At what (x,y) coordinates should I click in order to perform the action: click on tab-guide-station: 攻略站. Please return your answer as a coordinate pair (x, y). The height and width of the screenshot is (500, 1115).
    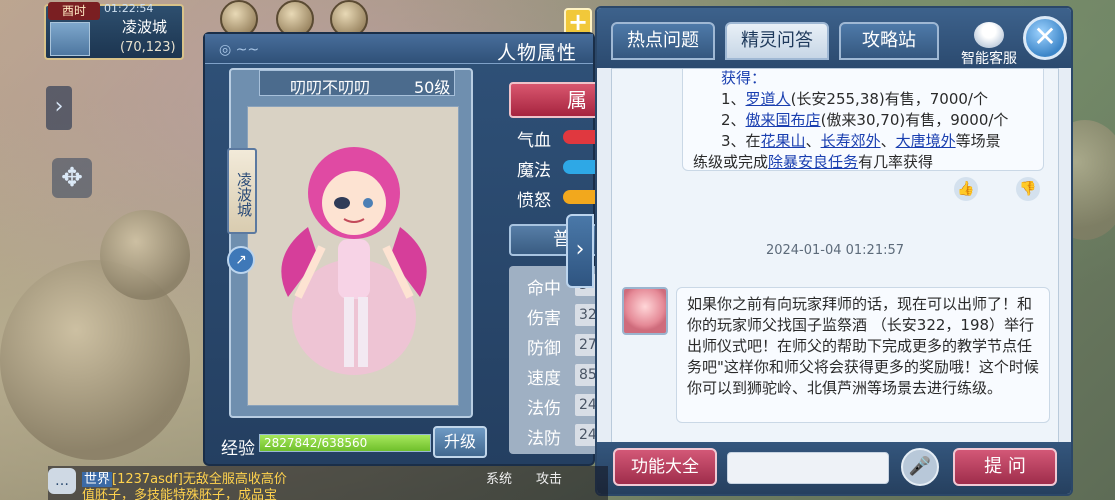
    Looking at the image, I should click on (889, 41).